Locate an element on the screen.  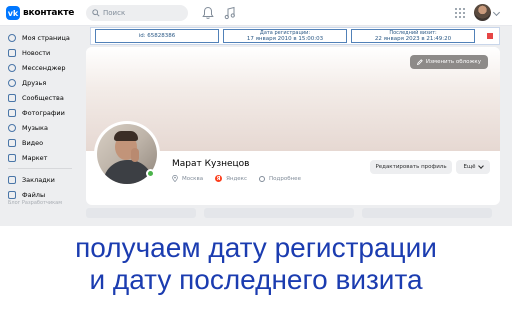
profile-name: Марат Кузнецов is located at coordinates (211, 164).